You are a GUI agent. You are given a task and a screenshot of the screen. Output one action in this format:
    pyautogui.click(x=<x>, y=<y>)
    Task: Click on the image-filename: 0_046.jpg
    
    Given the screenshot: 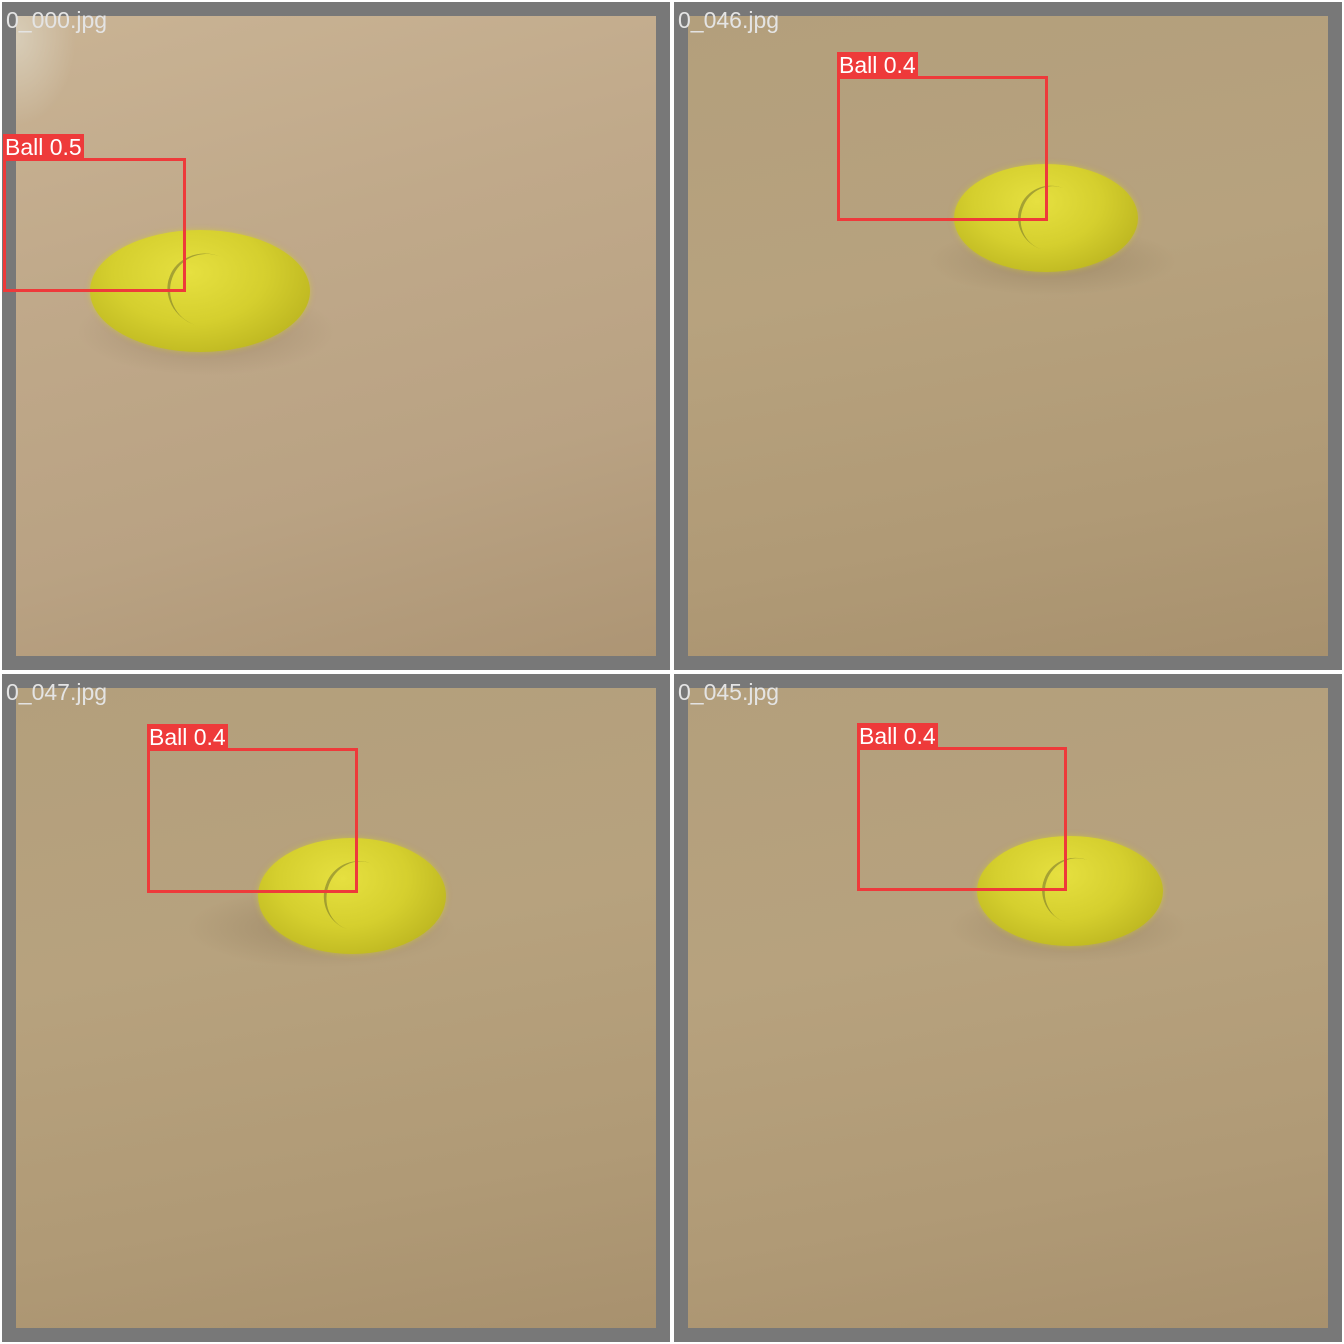 What is the action you would take?
    pyautogui.click(x=729, y=20)
    